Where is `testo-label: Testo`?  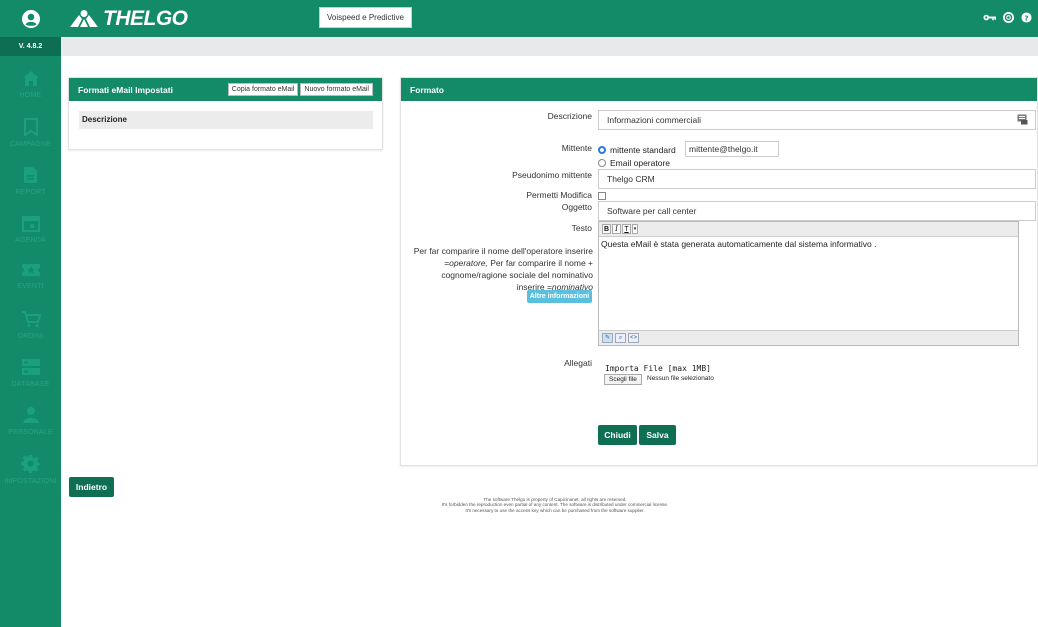 testo-label: Testo is located at coordinates (581, 228).